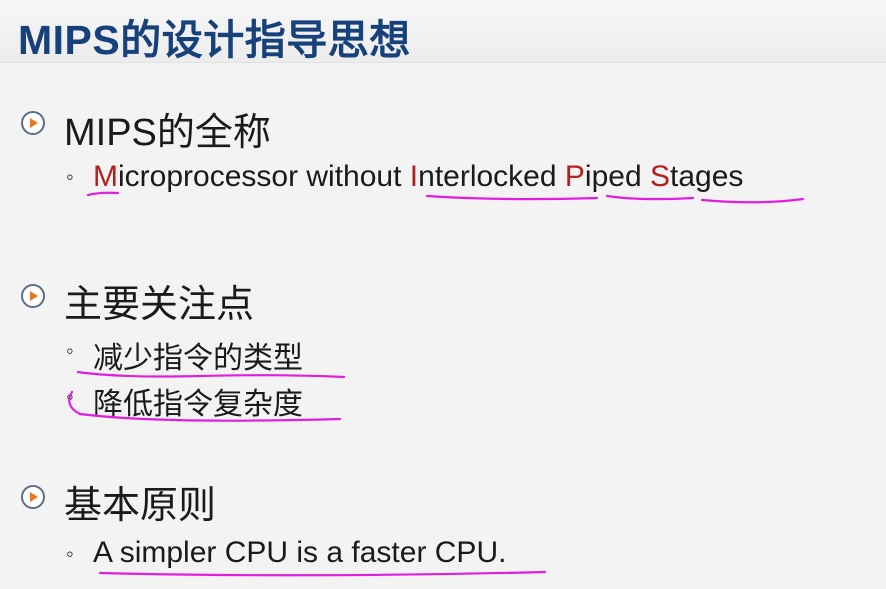 This screenshot has height=589, width=886. What do you see at coordinates (322, 573) in the screenshot?
I see `underline-principle` at bounding box center [322, 573].